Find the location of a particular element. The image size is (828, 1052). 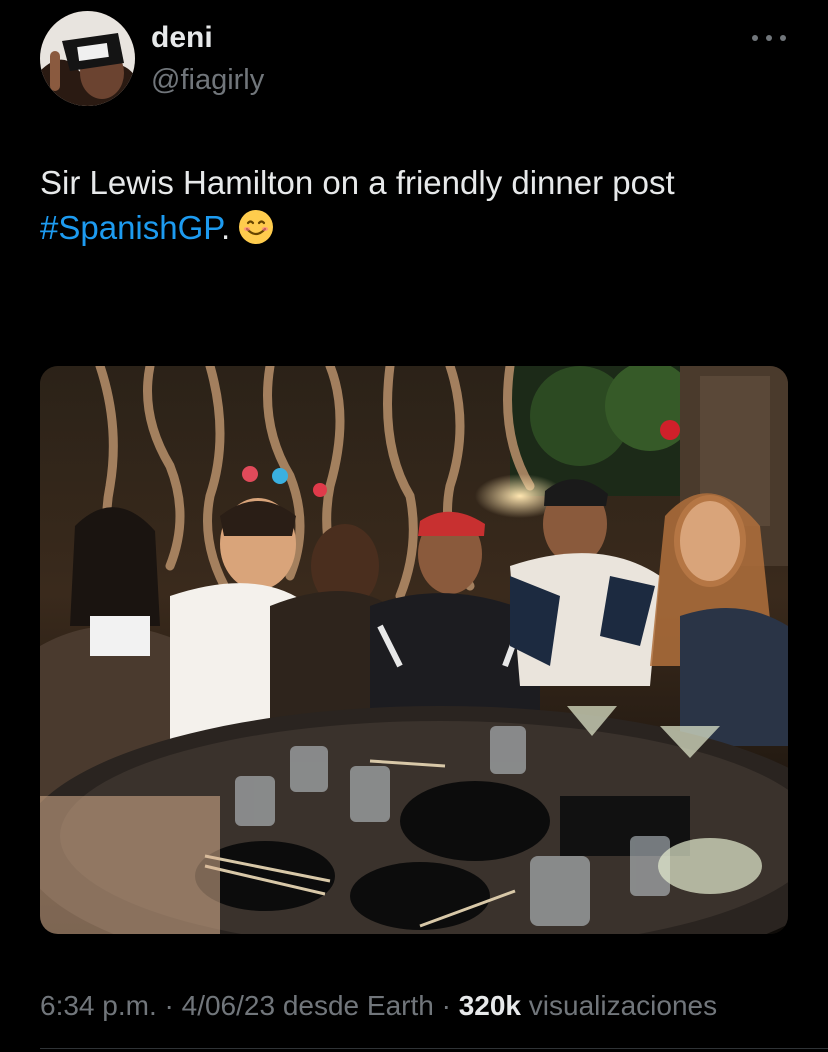

smiling-face-emoji-icon is located at coordinates (256, 232).